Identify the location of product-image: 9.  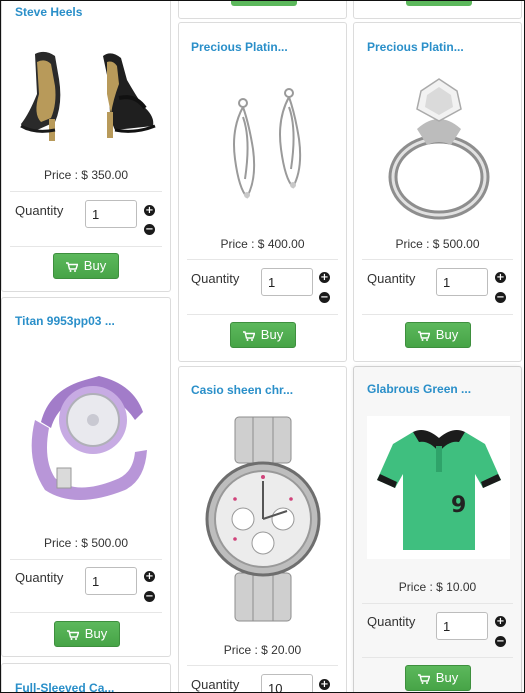
(438, 487).